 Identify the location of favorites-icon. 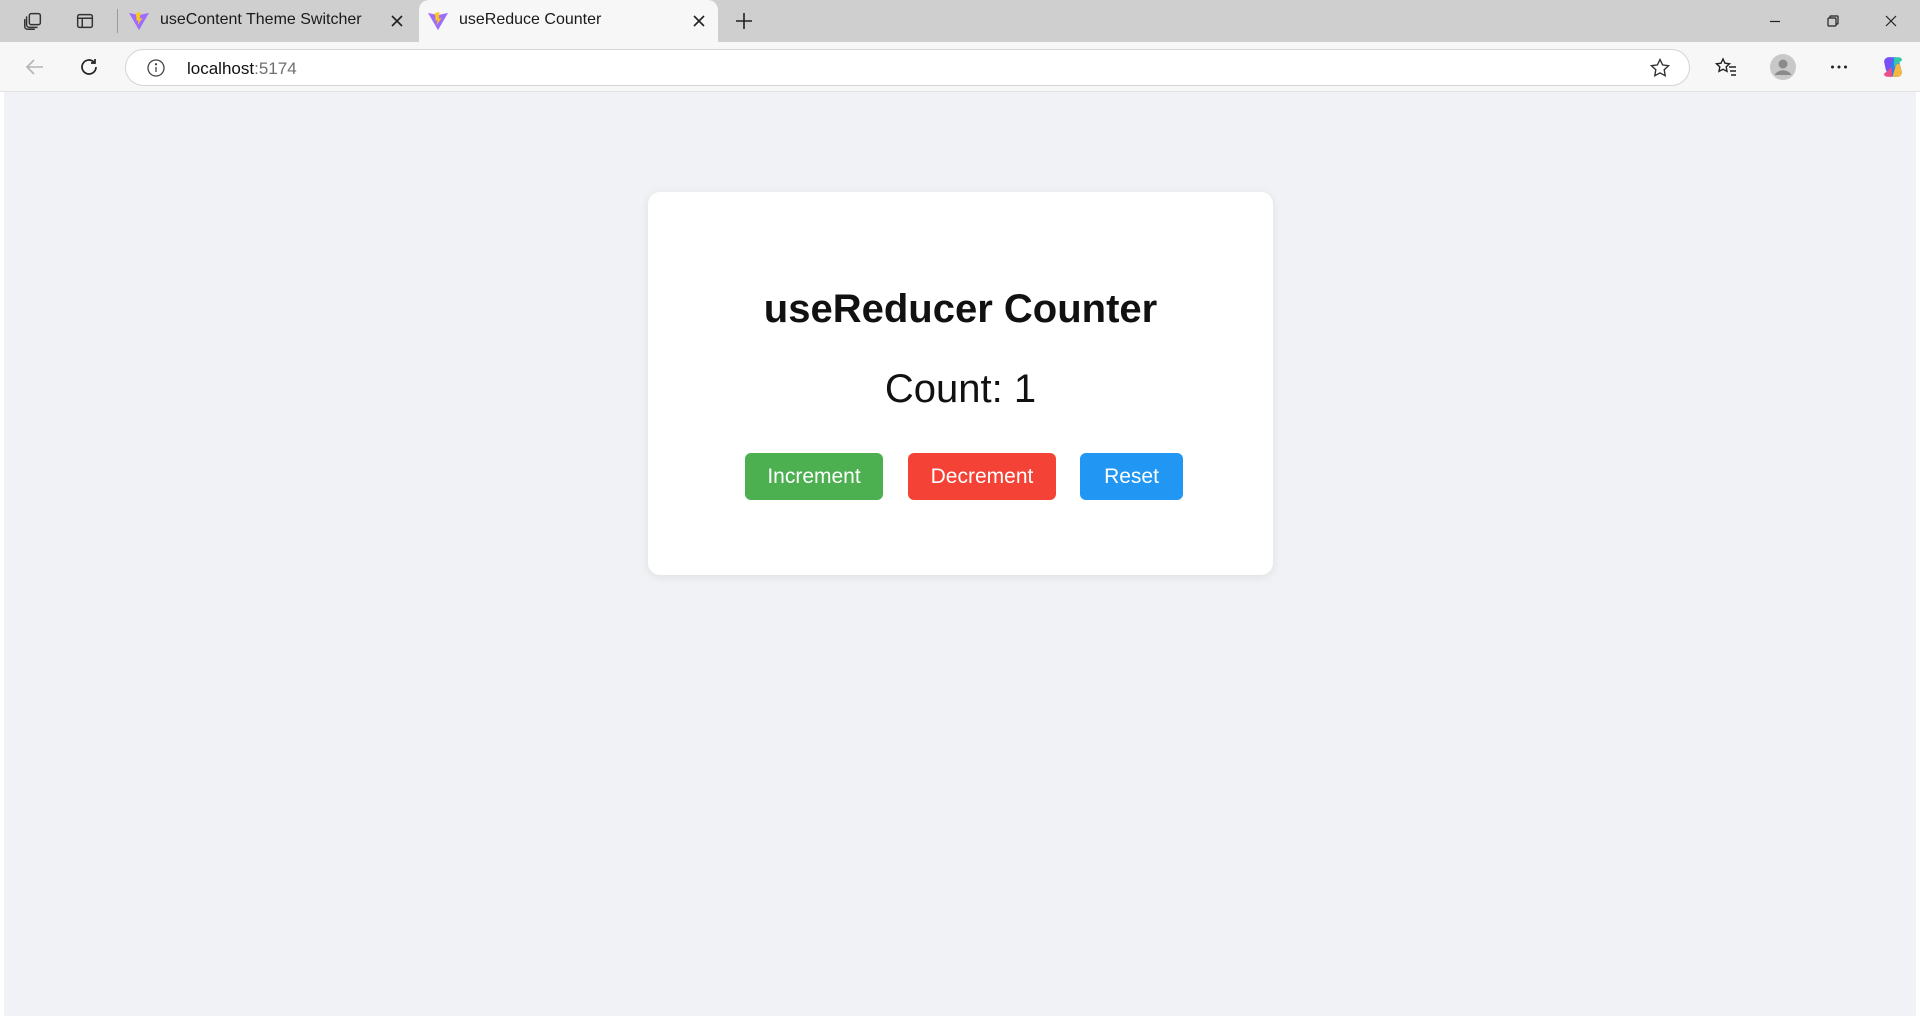
(1725, 66).